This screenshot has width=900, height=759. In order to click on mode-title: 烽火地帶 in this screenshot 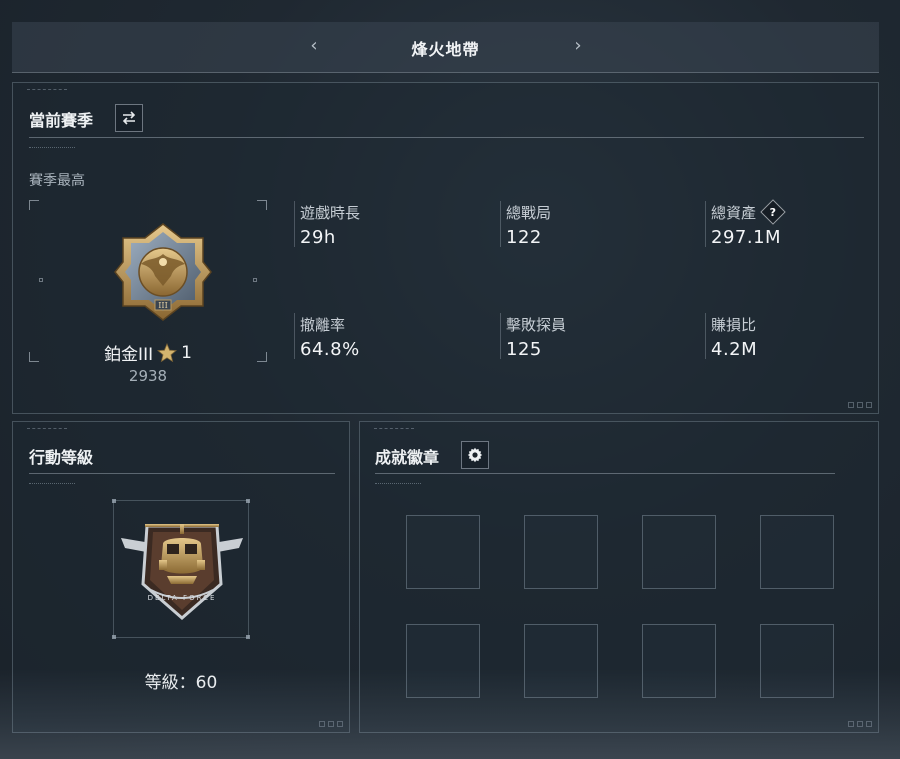, I will do `click(445, 49)`.